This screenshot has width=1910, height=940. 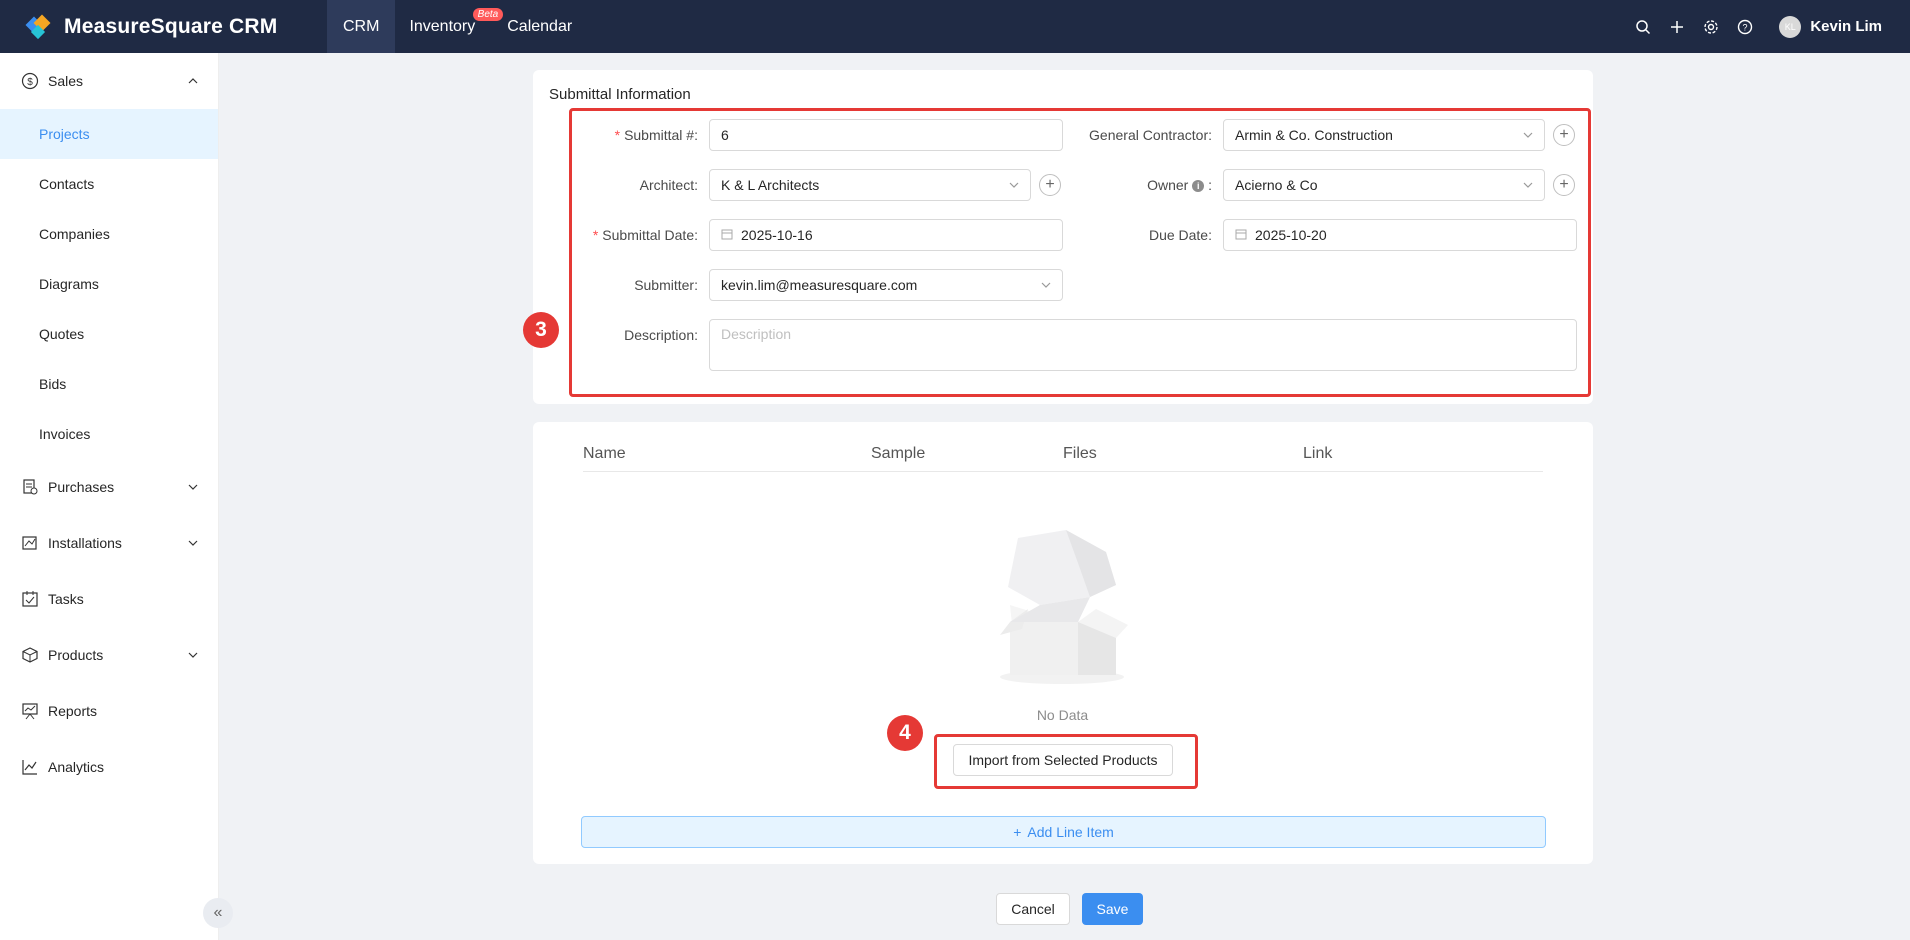 I want to click on nav-crm: CRM, so click(x=361, y=26).